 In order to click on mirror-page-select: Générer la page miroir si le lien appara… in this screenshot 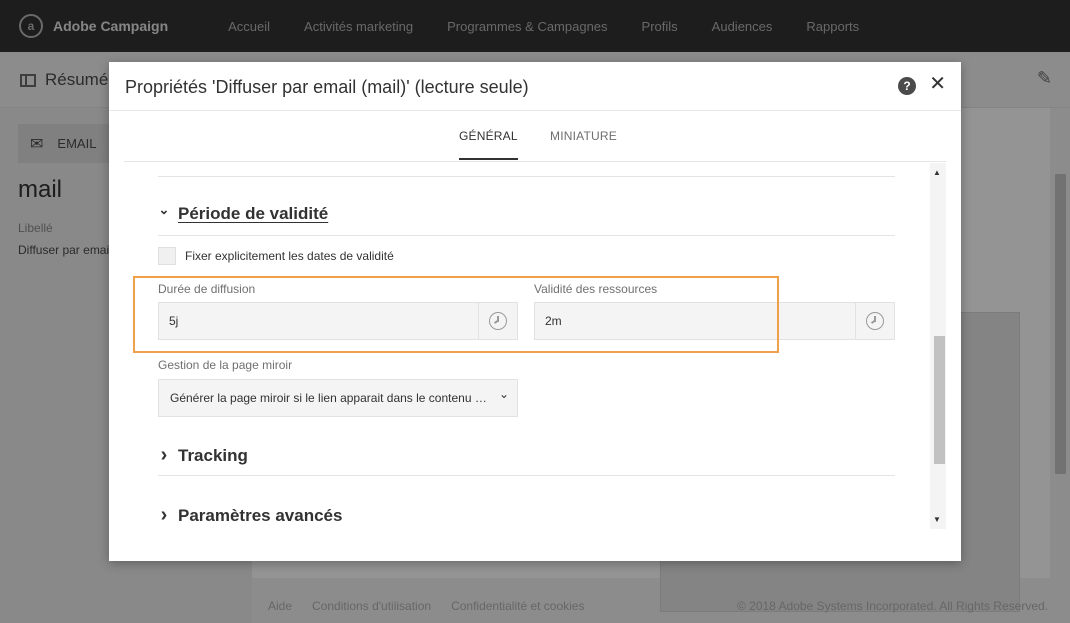, I will do `click(338, 398)`.